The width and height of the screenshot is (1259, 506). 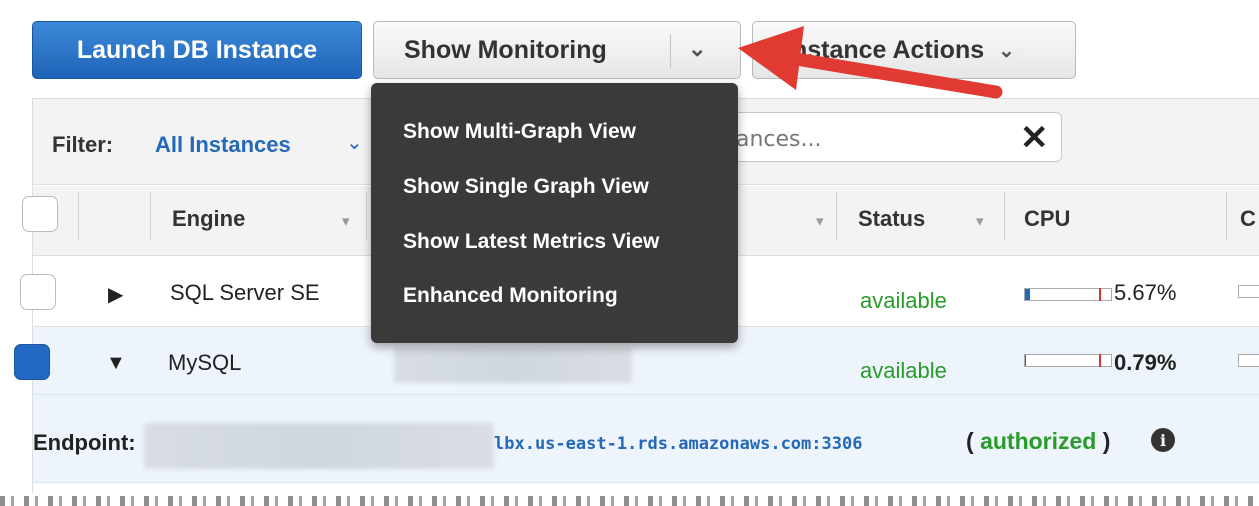 What do you see at coordinates (40, 214) in the screenshot?
I see `select-all-checkbox` at bounding box center [40, 214].